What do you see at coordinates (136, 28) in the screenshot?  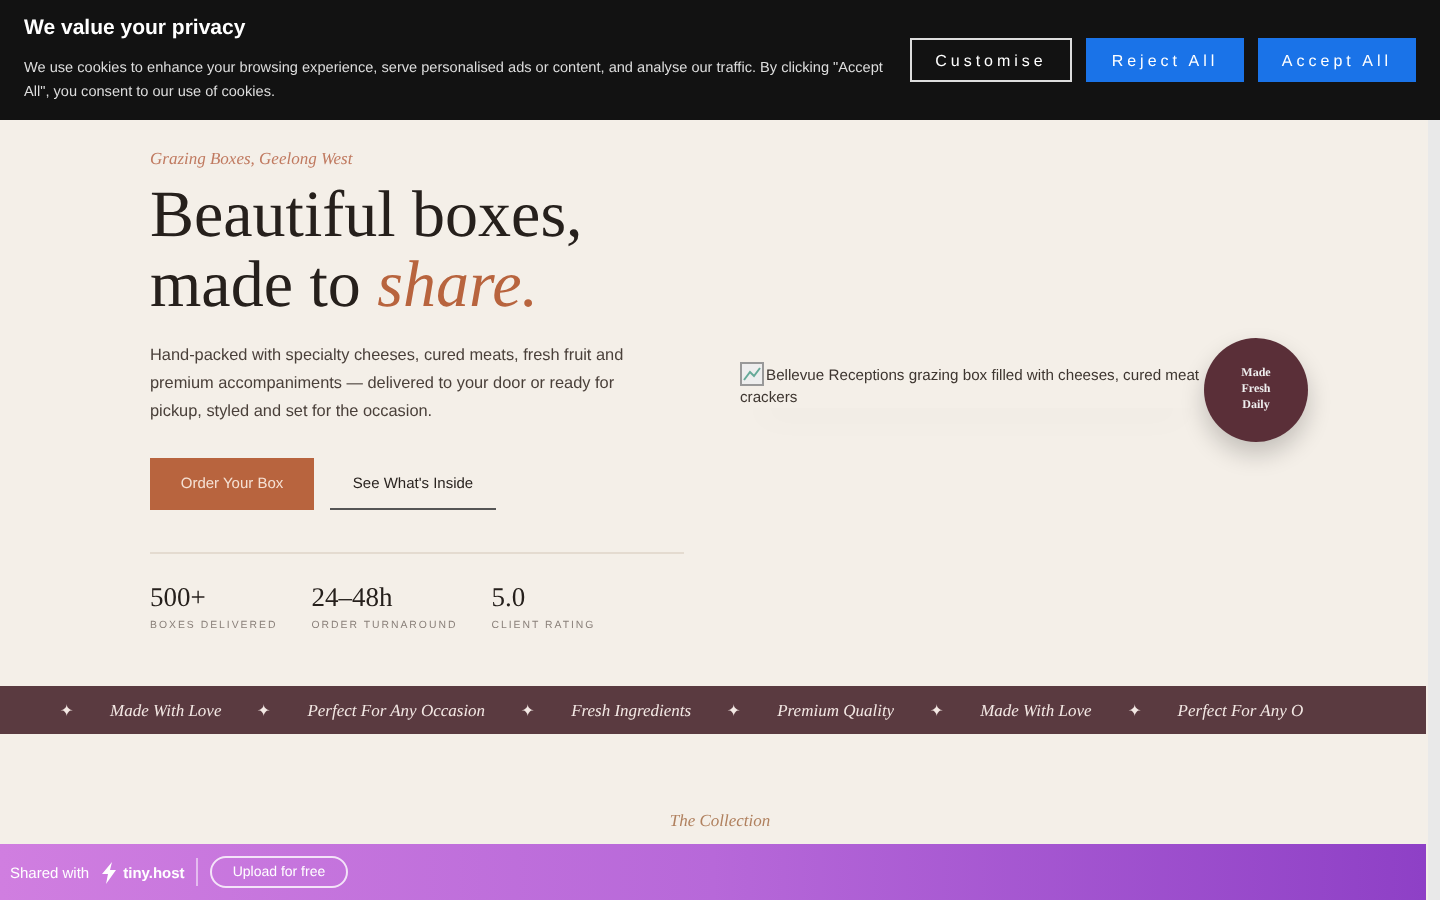 I see `banner-title: We value your privacy` at bounding box center [136, 28].